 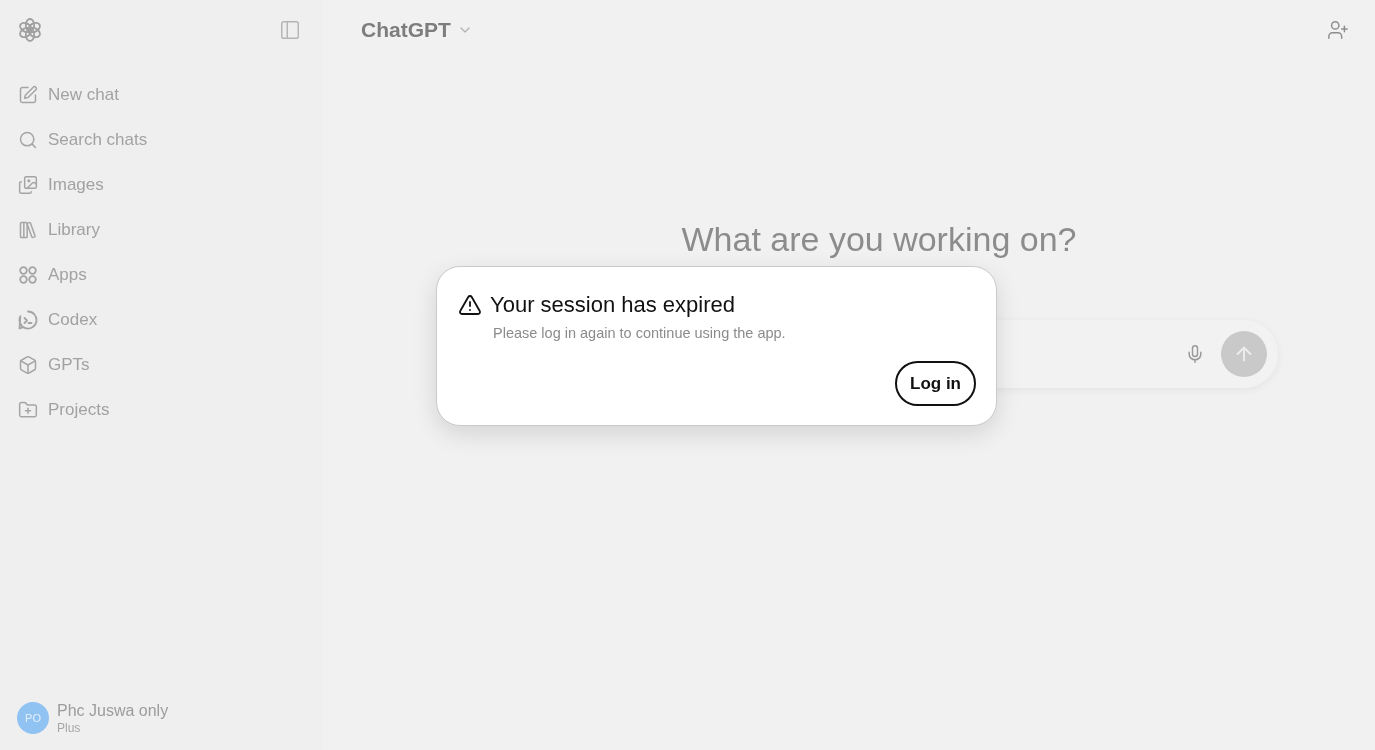 What do you see at coordinates (49, 274) in the screenshot?
I see `sidebar-item: Apps` at bounding box center [49, 274].